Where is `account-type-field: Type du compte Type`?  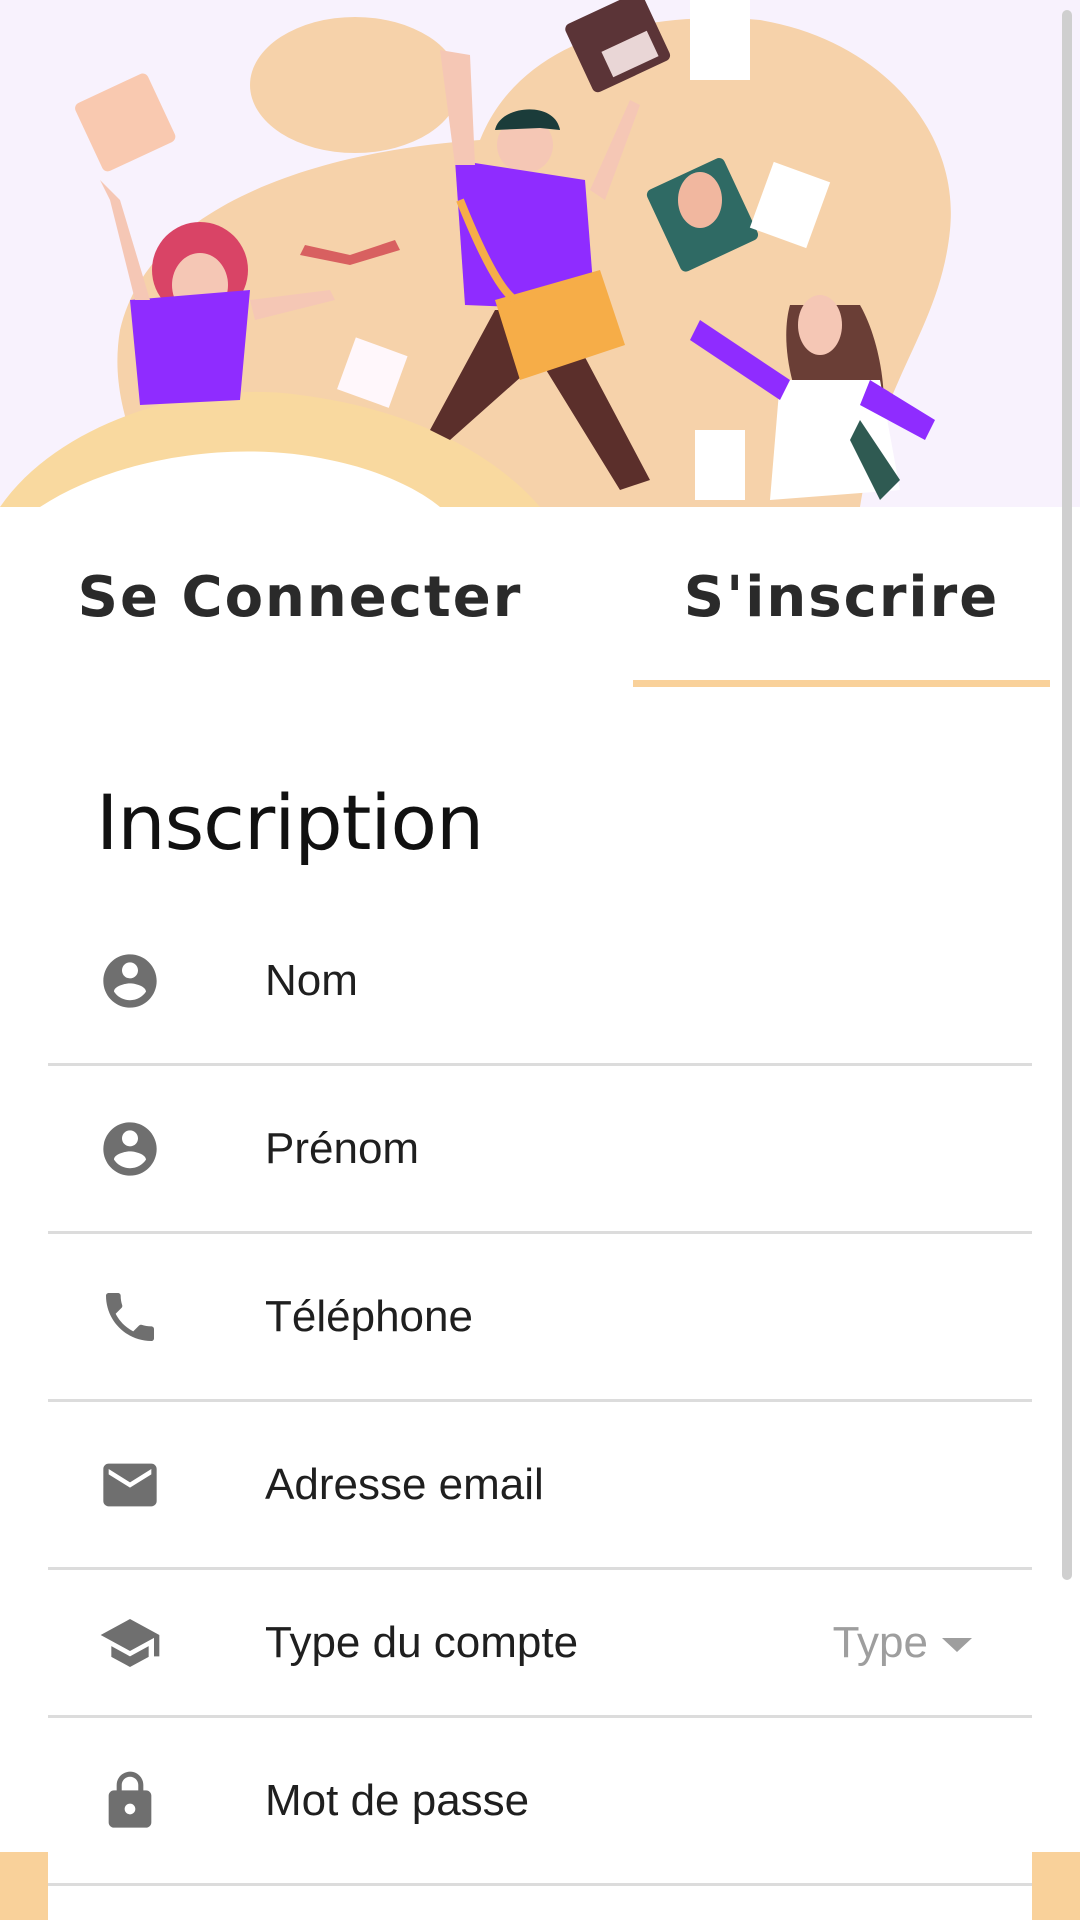 account-type-field: Type du compte Type is located at coordinates (540, 1644).